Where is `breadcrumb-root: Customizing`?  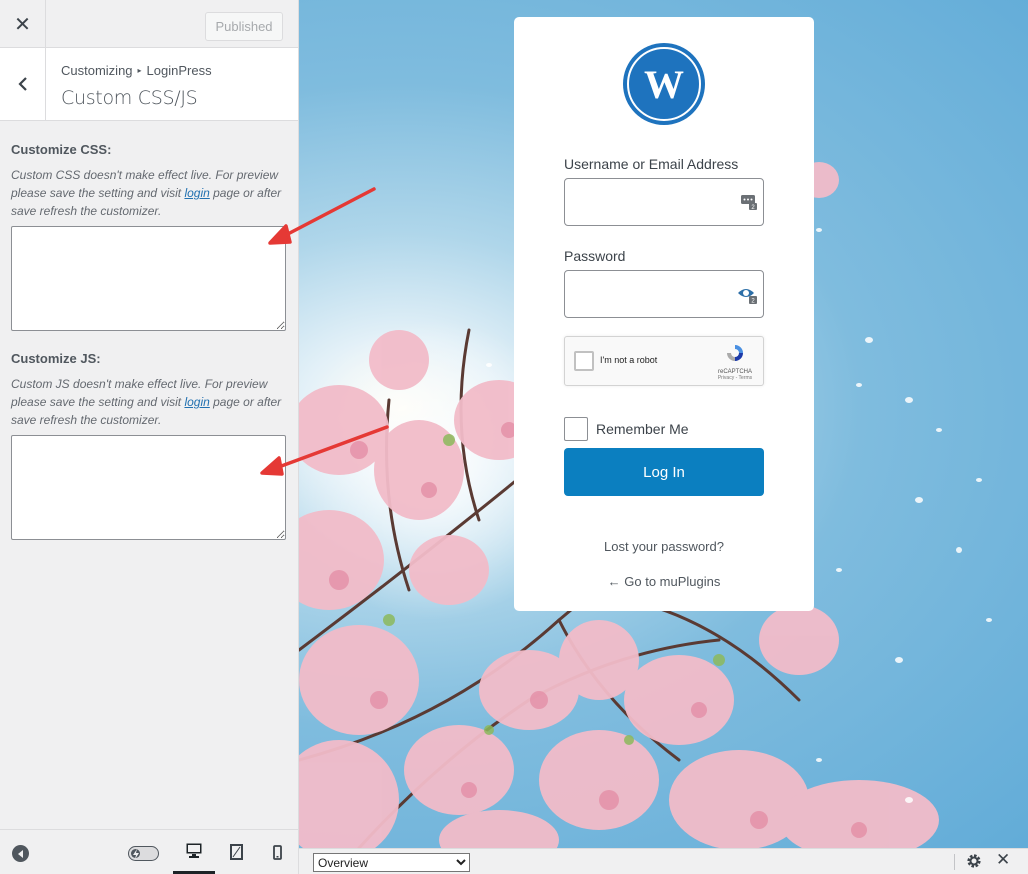 breadcrumb-root: Customizing is located at coordinates (97, 70).